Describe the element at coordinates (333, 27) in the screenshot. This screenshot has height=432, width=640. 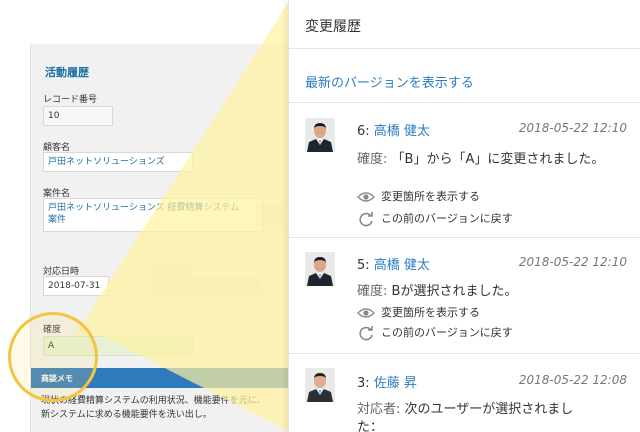
I see `history-title: 変更履歴` at that location.